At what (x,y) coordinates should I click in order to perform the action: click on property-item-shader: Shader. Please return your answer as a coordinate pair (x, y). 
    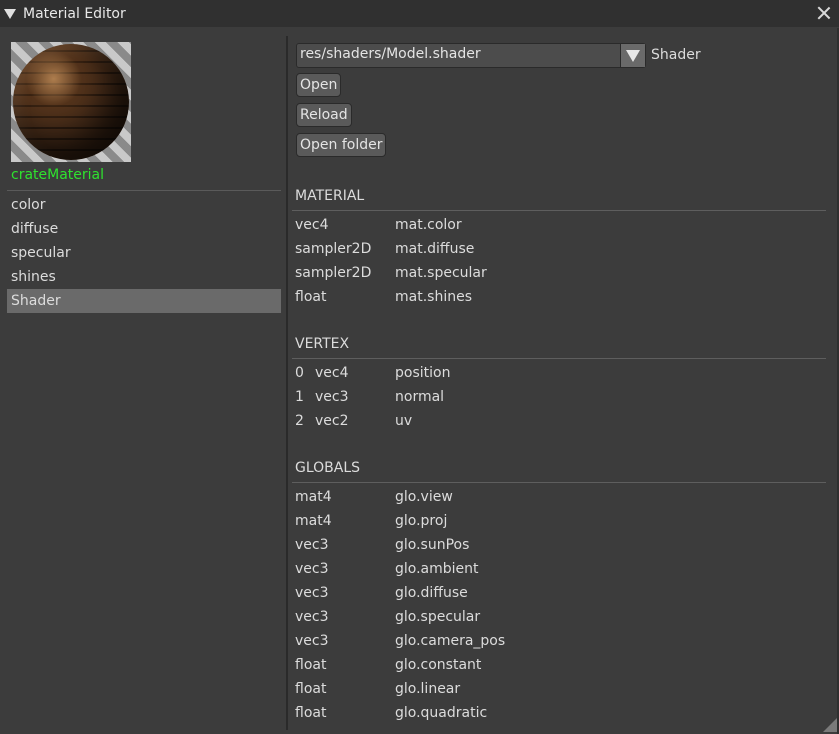
    Looking at the image, I should click on (144, 301).